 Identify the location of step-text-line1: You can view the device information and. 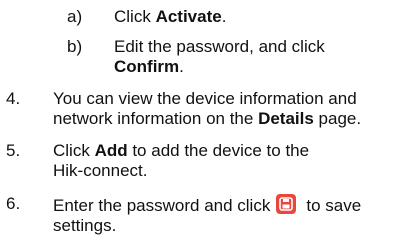
(205, 98).